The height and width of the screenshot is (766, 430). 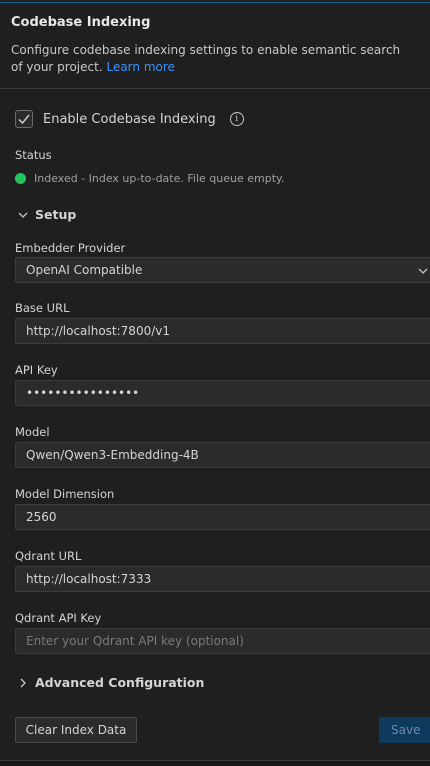 What do you see at coordinates (236, 119) in the screenshot?
I see `info-icon: i` at bounding box center [236, 119].